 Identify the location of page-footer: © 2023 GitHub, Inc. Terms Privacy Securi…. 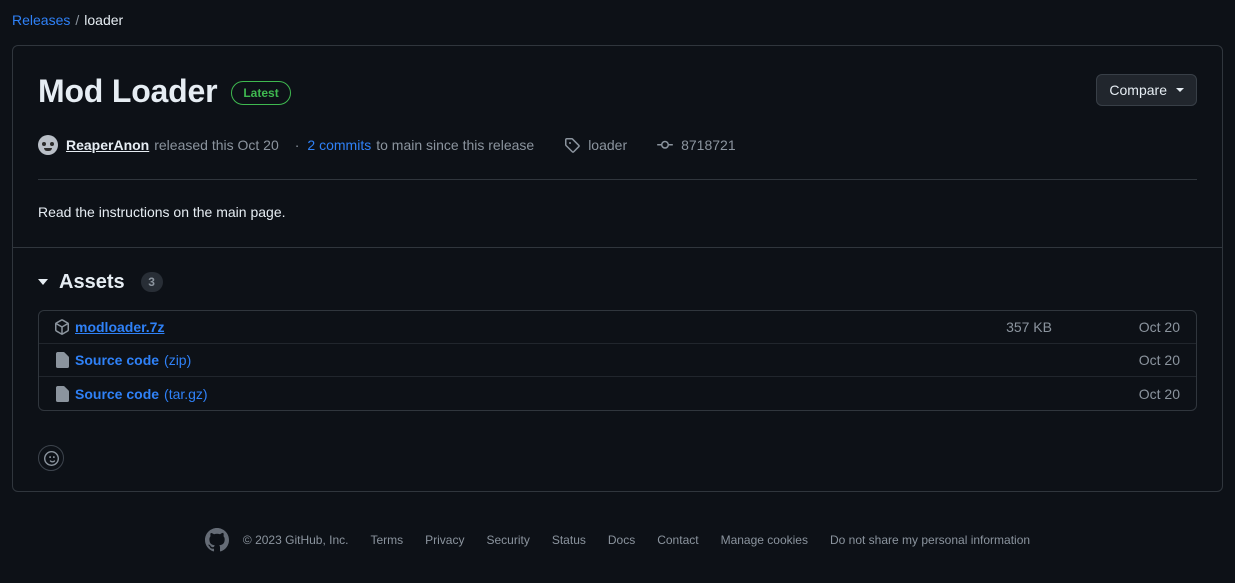
(617, 540).